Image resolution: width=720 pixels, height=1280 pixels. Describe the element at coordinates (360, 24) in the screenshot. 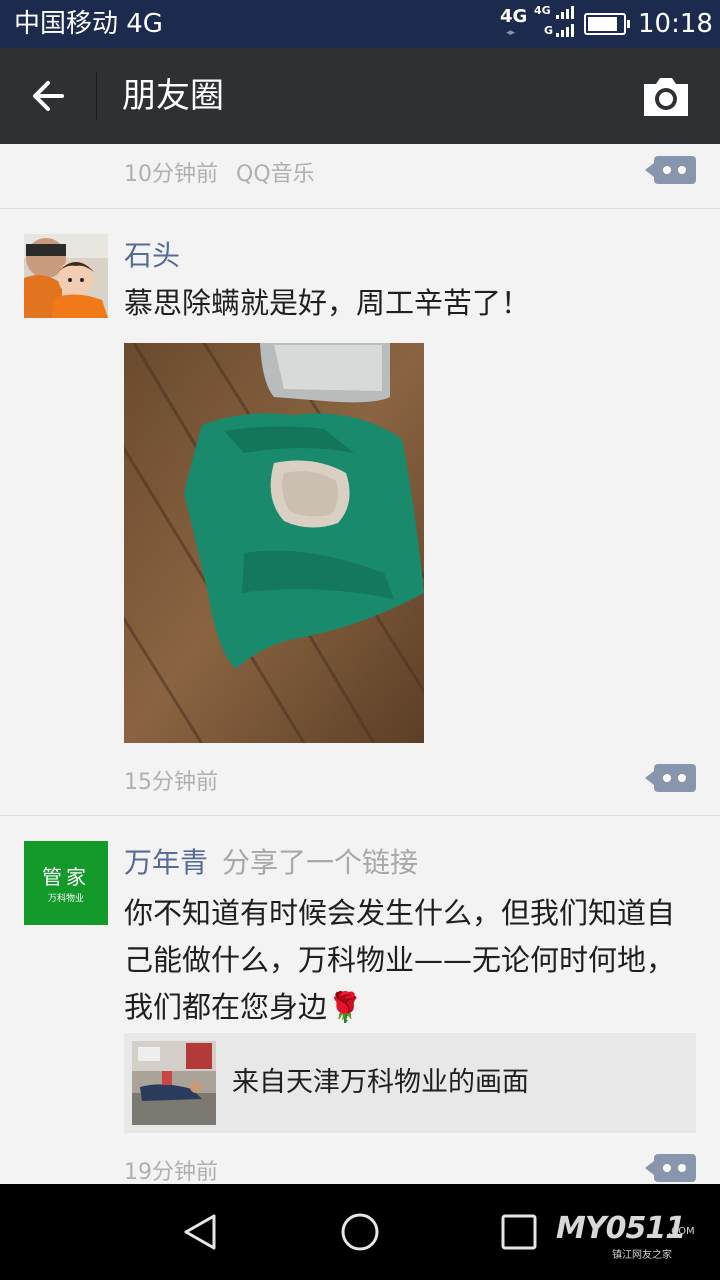

I see `status-bar: 中国移动 4G 4G ◂▸ 4G G 10:18` at that location.